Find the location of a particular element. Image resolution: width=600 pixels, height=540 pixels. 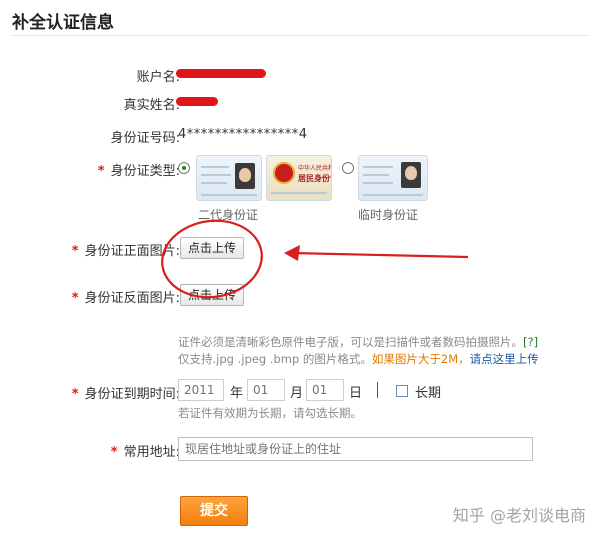

address-label-text: 常用地址: is located at coordinates (151, 452).